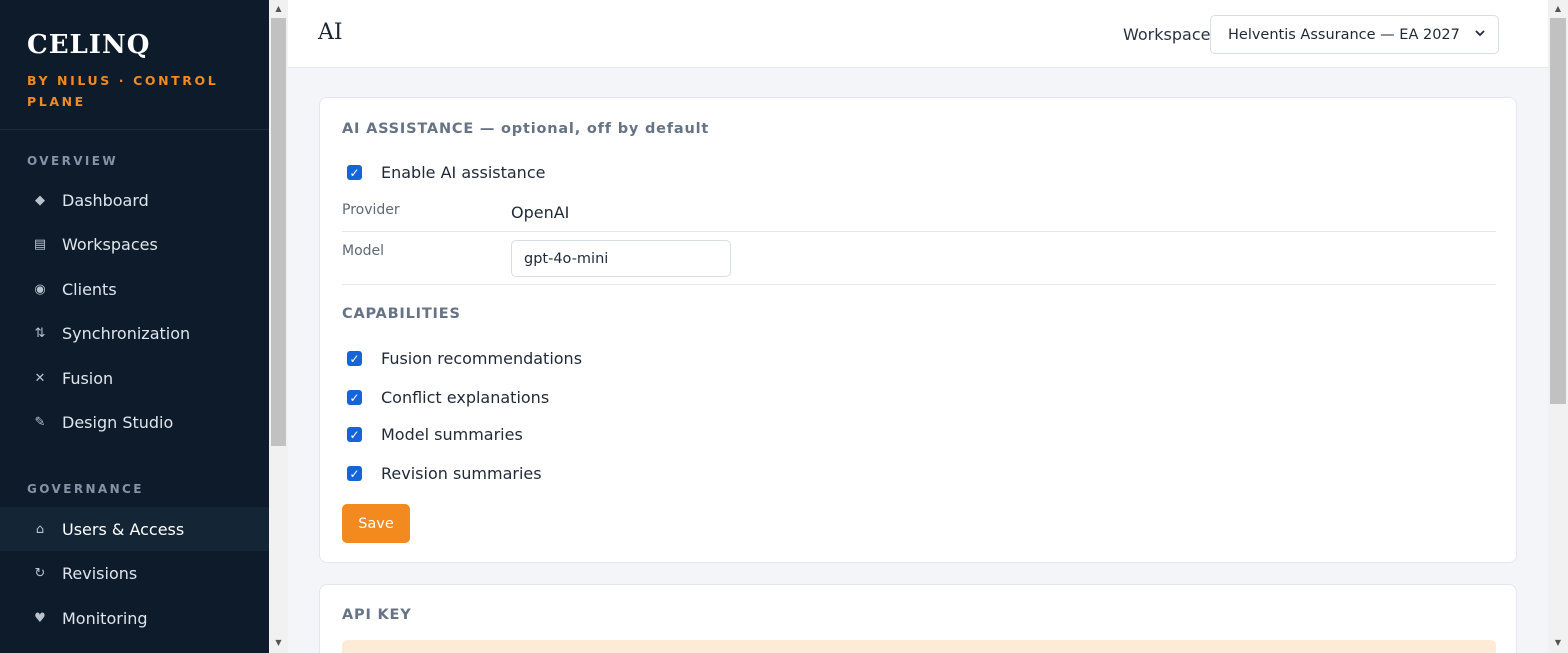  I want to click on provider-label: Provider, so click(371, 210).